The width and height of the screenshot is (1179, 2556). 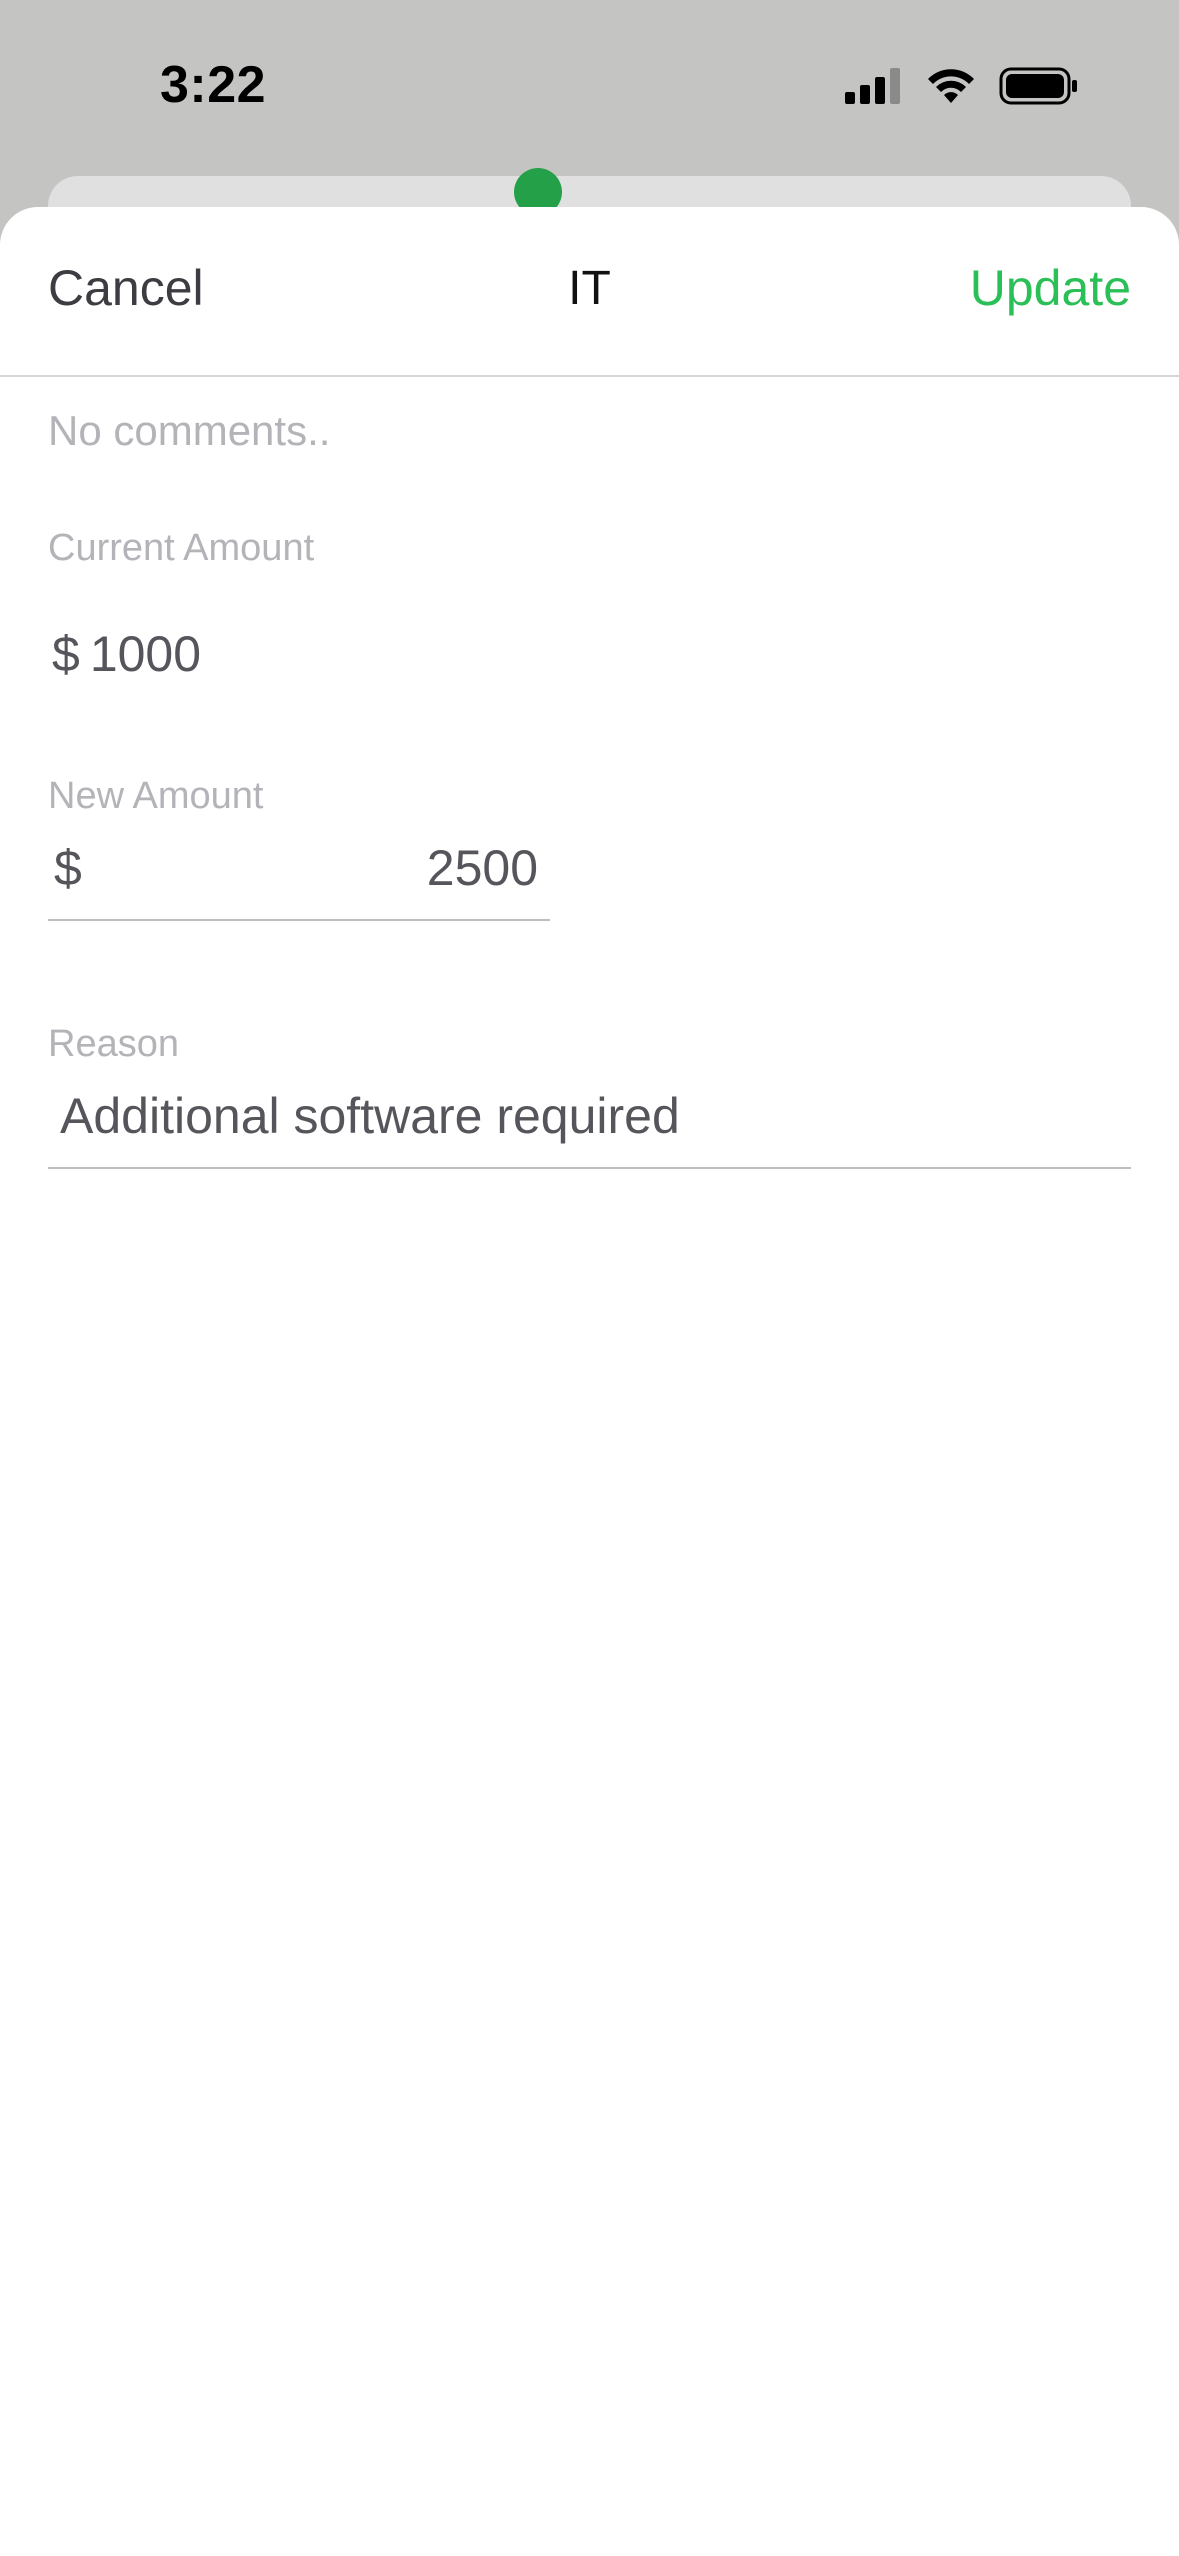 What do you see at coordinates (299, 869) in the screenshot?
I see `new-amount-input: $ 2500` at bounding box center [299, 869].